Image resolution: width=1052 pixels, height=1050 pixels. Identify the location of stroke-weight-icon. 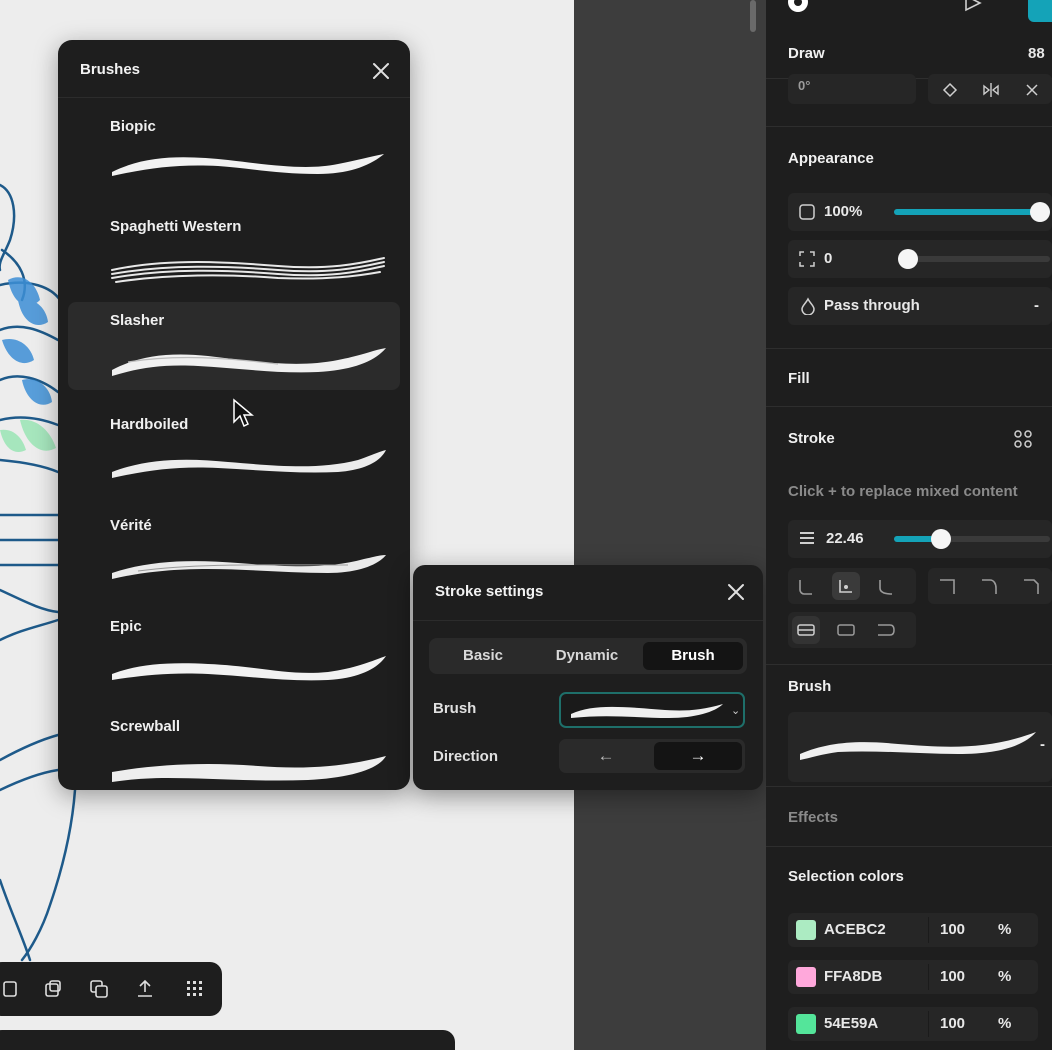
(807, 538).